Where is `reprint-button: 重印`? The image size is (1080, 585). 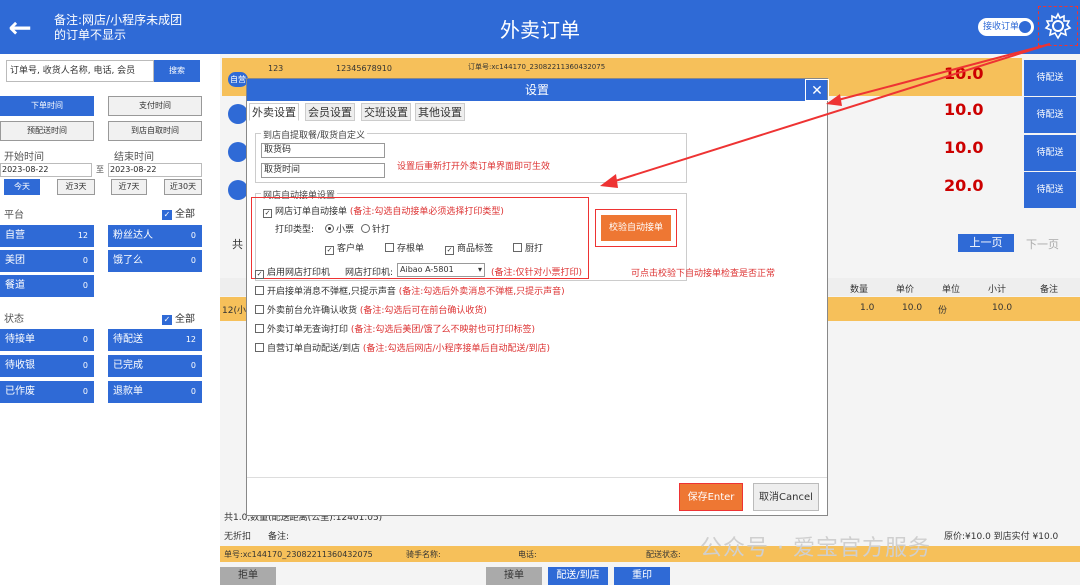
reprint-button: 重印 is located at coordinates (642, 576).